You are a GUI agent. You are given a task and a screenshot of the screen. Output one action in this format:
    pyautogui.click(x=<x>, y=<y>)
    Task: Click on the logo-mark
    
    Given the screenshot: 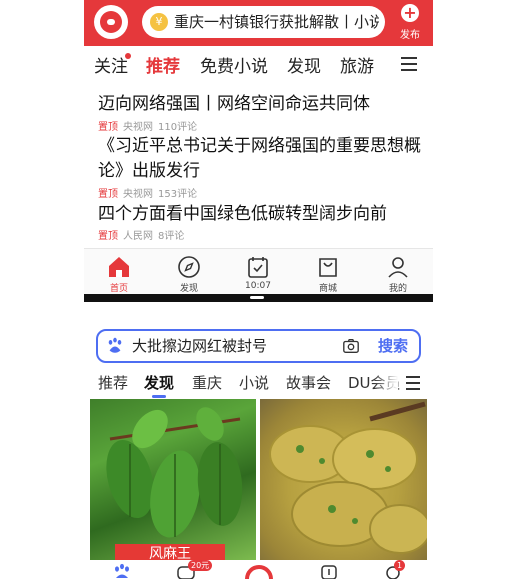 What is the action you would take?
    pyautogui.click(x=111, y=22)
    